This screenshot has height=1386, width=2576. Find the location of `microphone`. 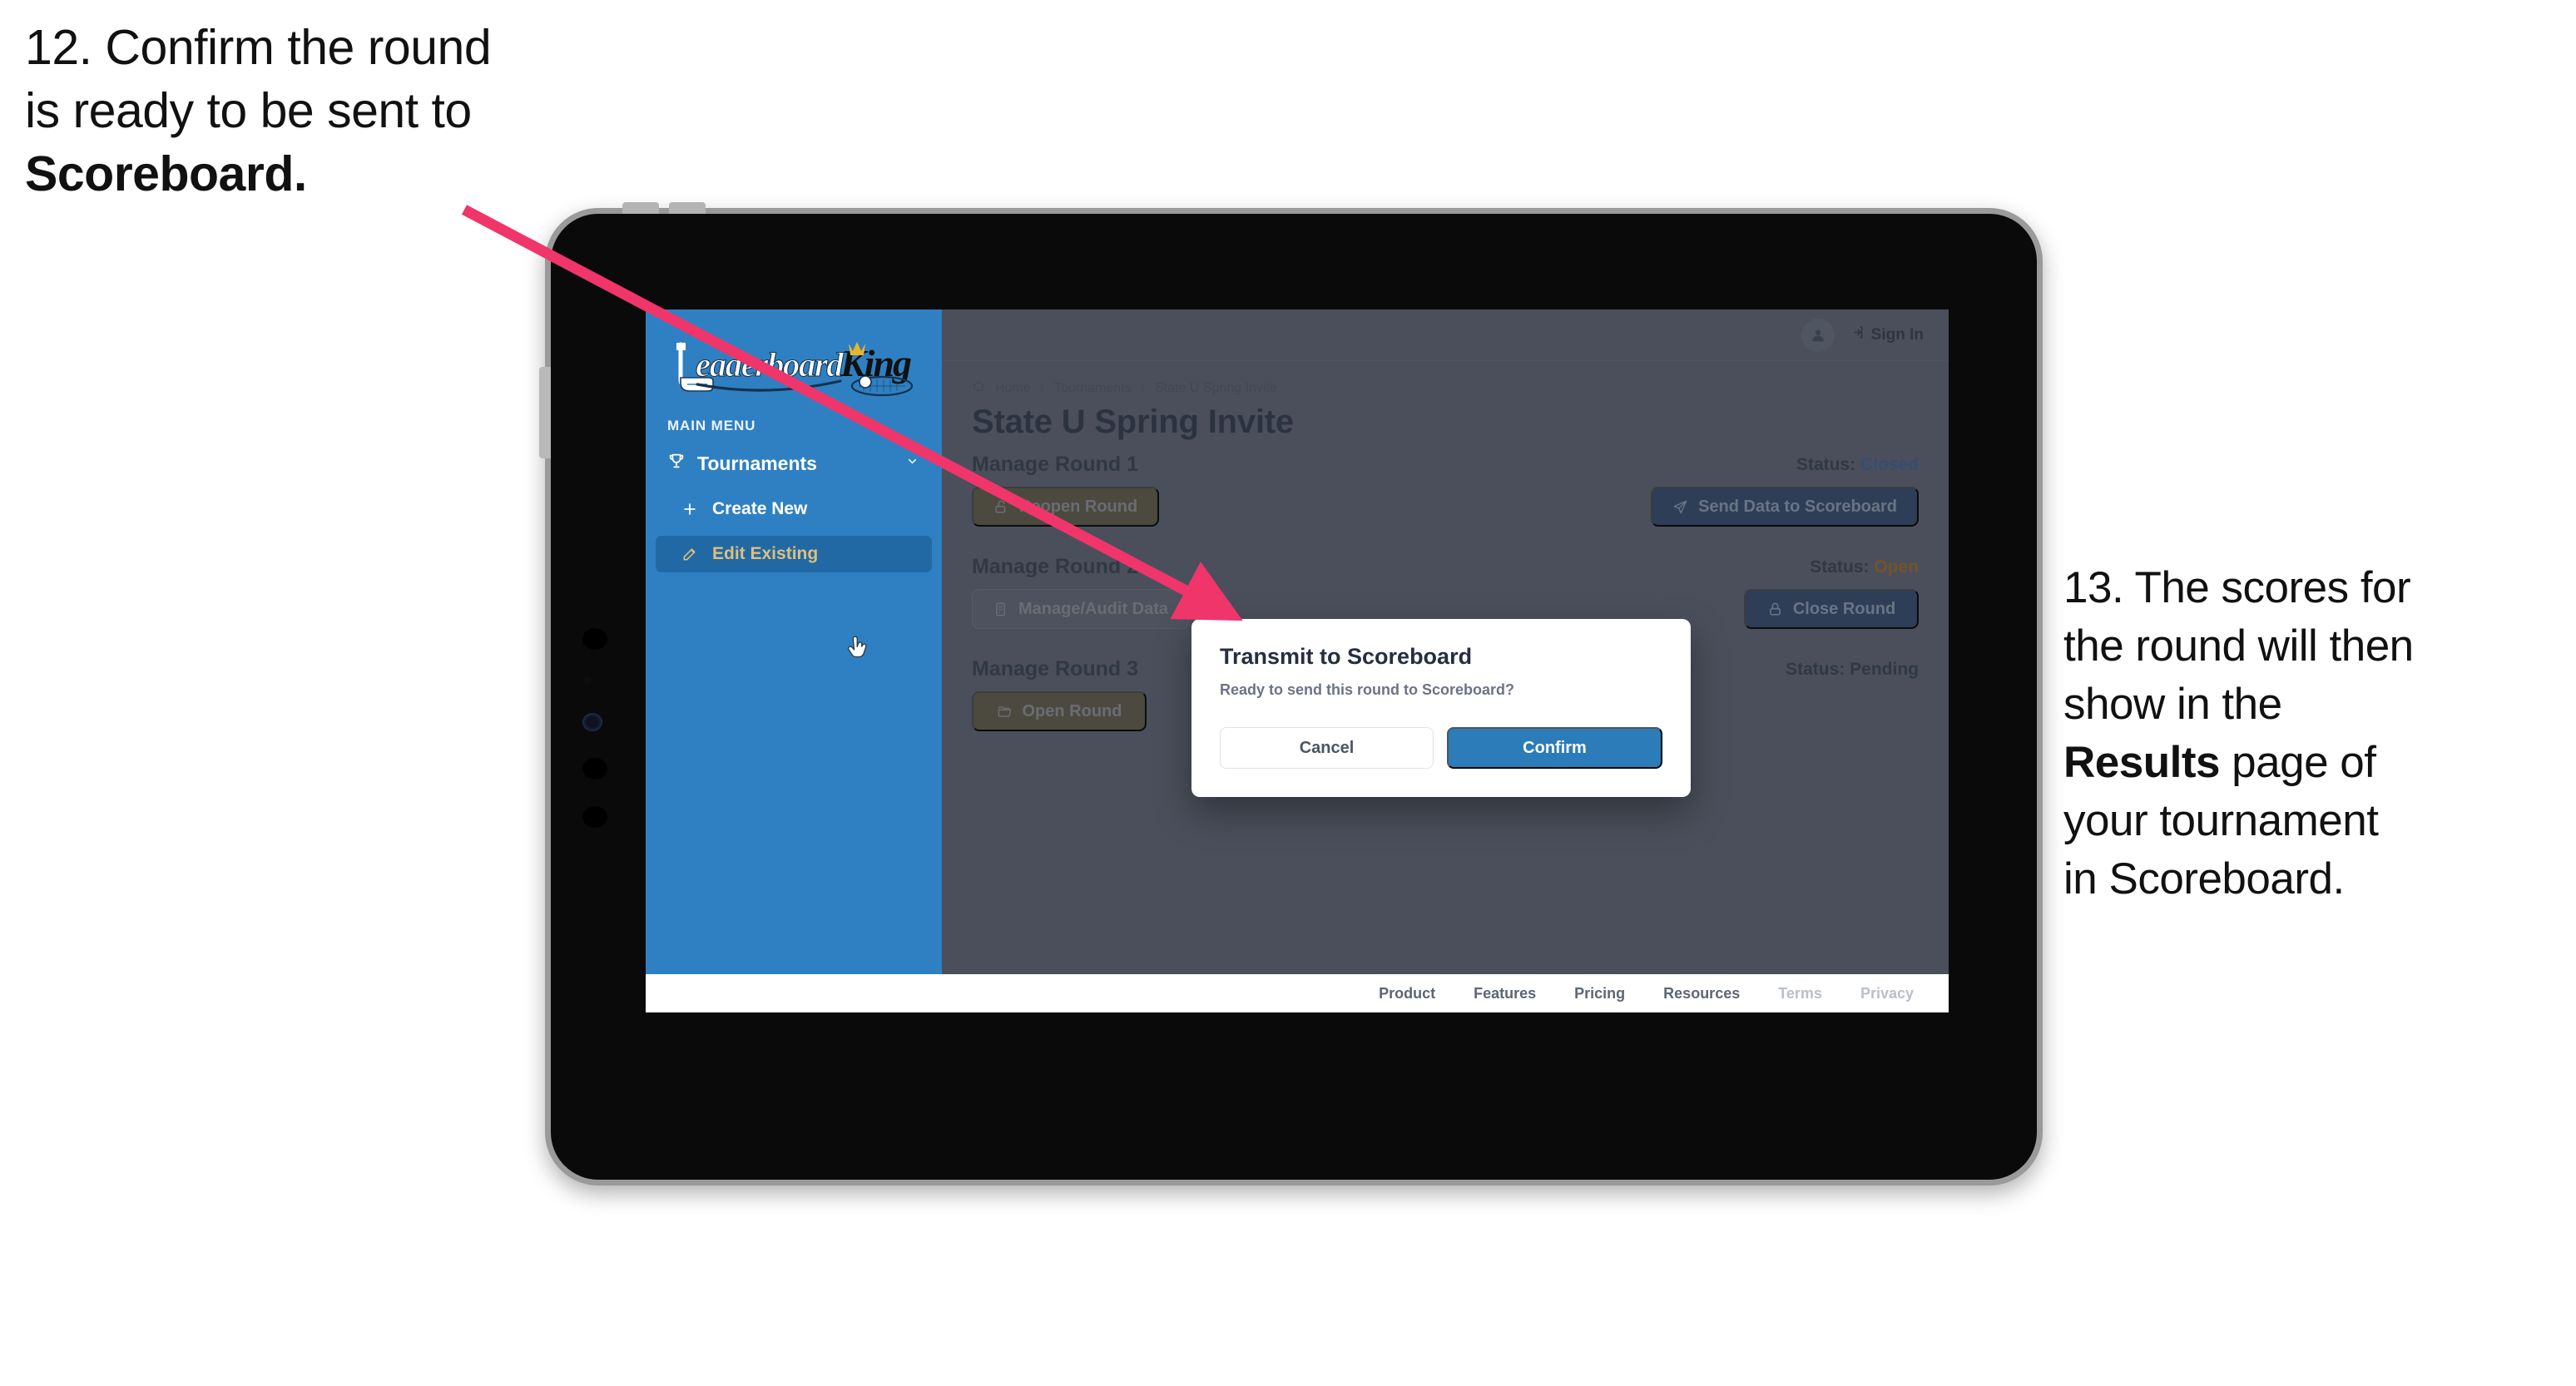

microphone is located at coordinates (594, 817).